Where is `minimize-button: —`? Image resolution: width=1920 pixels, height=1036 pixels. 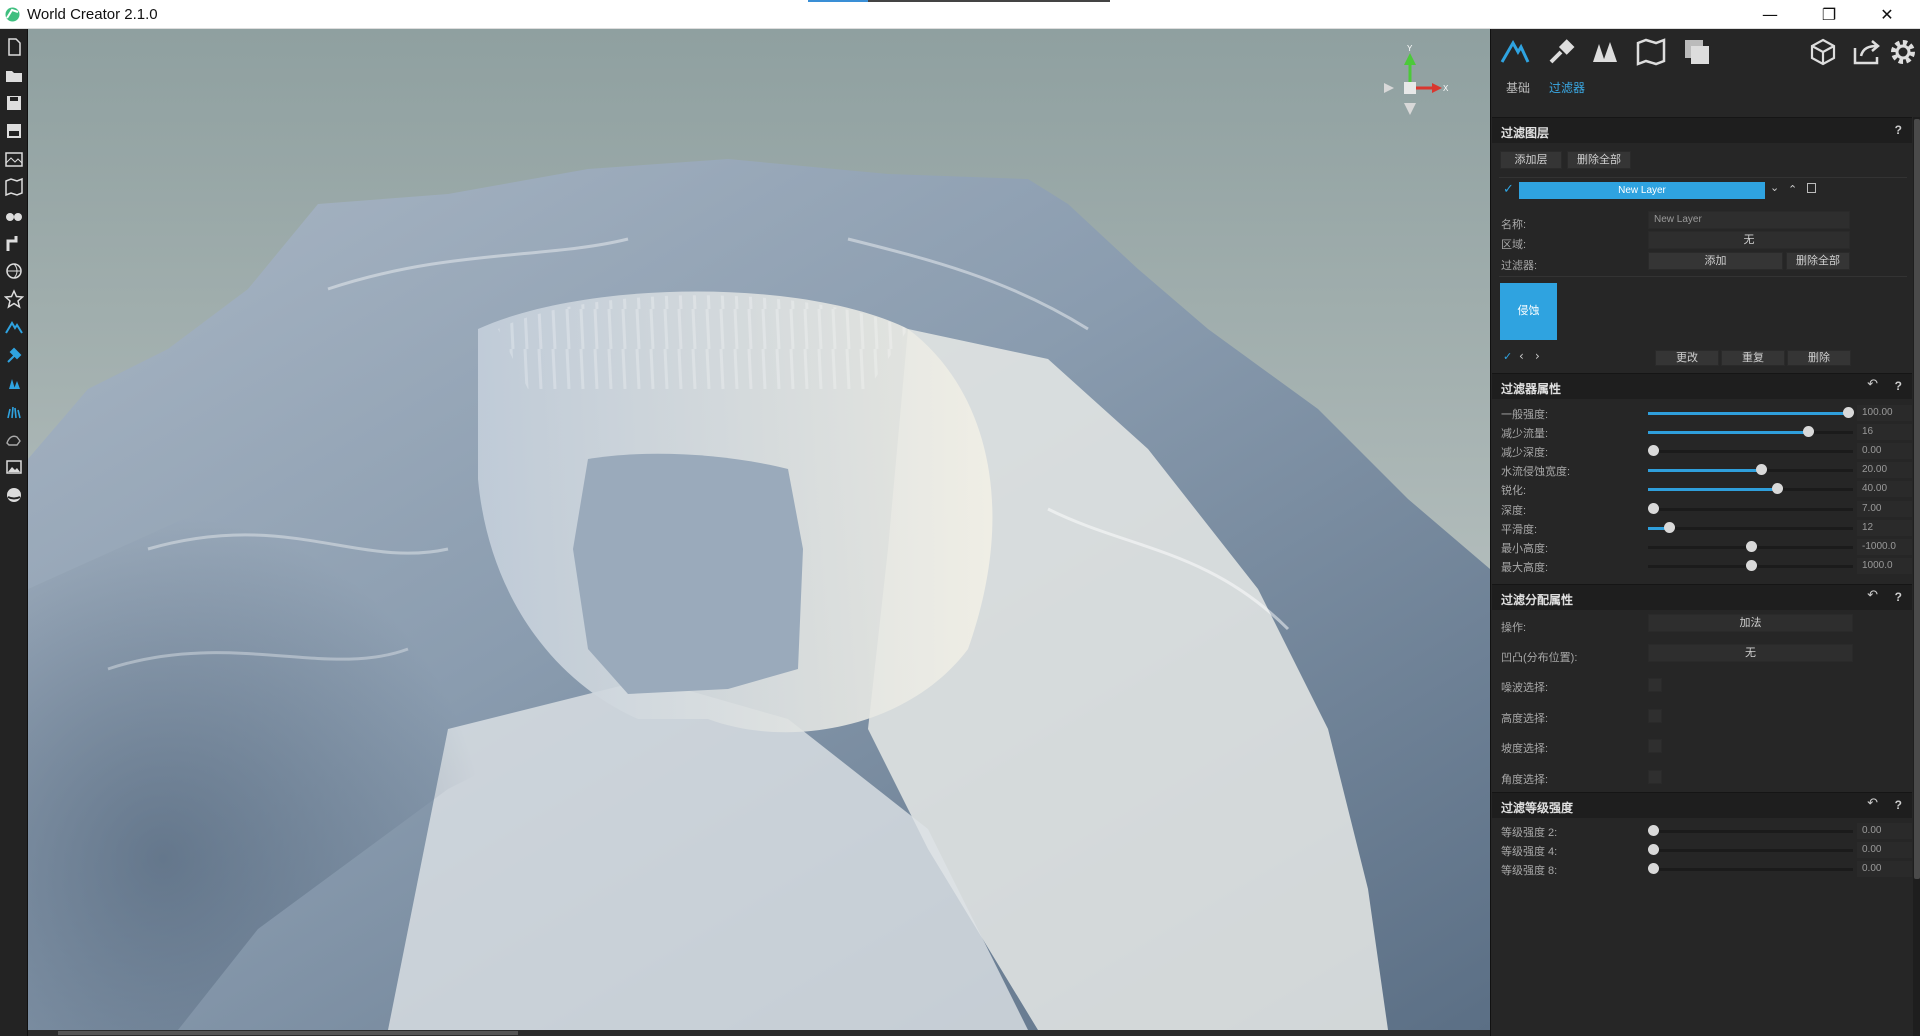
minimize-button: — is located at coordinates (1770, 14).